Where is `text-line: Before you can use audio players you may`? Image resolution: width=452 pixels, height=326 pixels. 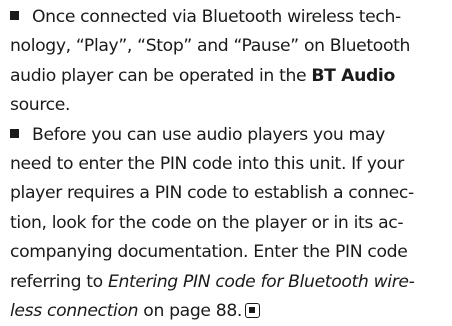
text-line: Before you can use audio players you may is located at coordinates (208, 134).